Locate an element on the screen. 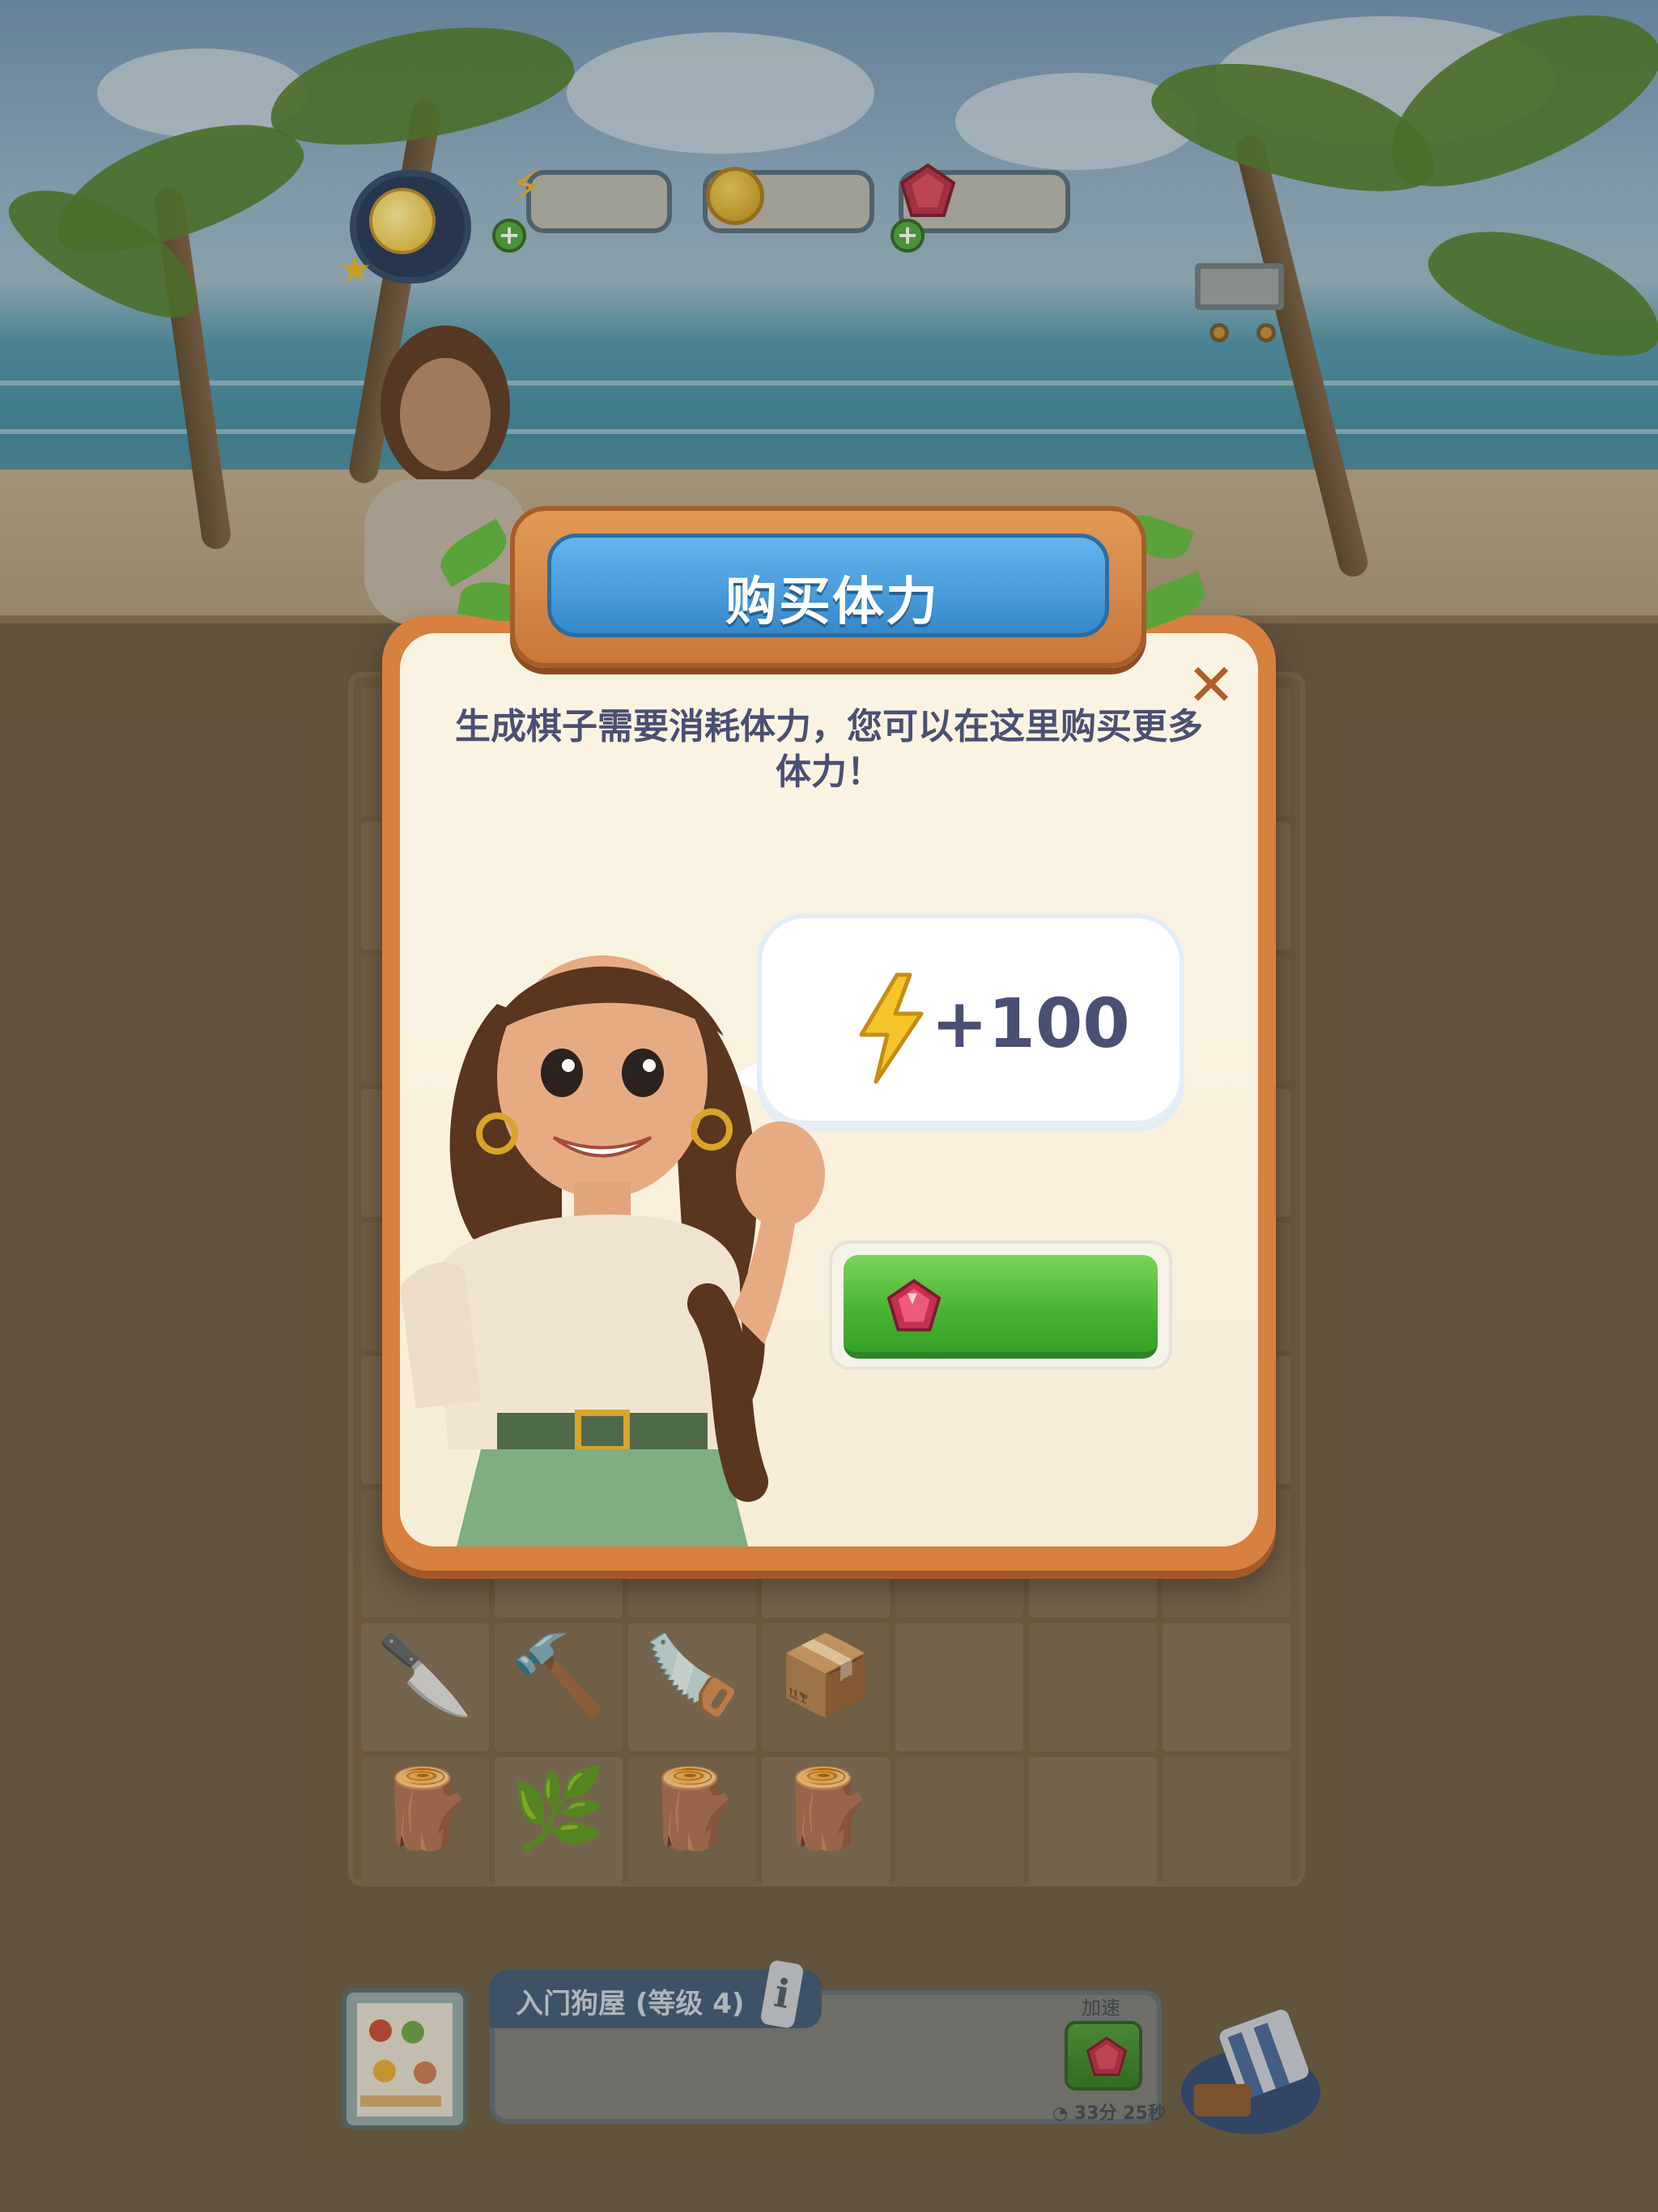  gem-icon is located at coordinates (914, 1305).